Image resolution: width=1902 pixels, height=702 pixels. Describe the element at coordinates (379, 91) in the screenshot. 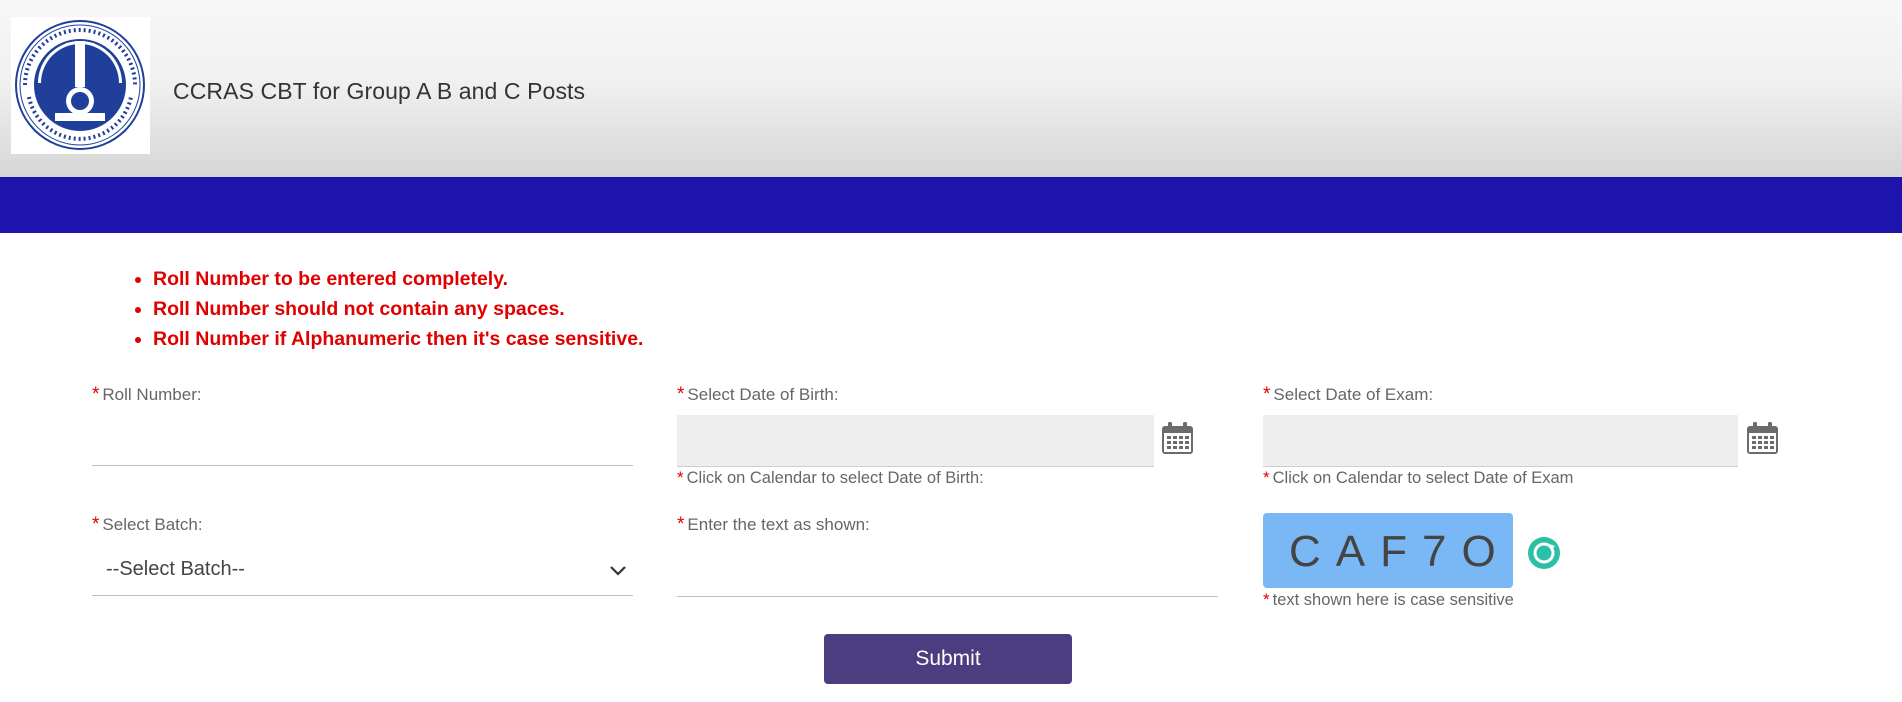

I see `page-title: CCRAS CBT for Group A B and C Posts` at that location.